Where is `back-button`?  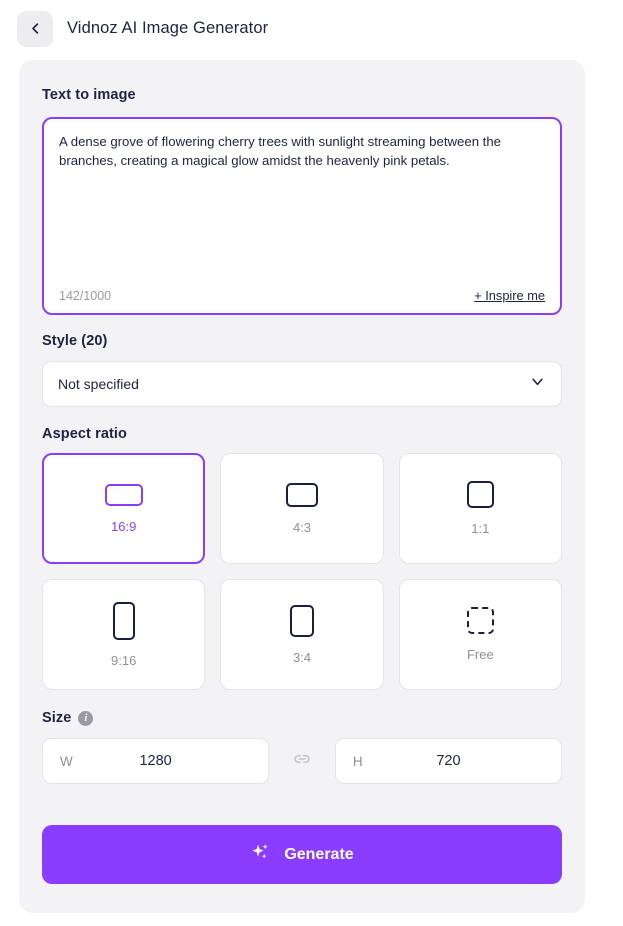 back-button is located at coordinates (35, 28).